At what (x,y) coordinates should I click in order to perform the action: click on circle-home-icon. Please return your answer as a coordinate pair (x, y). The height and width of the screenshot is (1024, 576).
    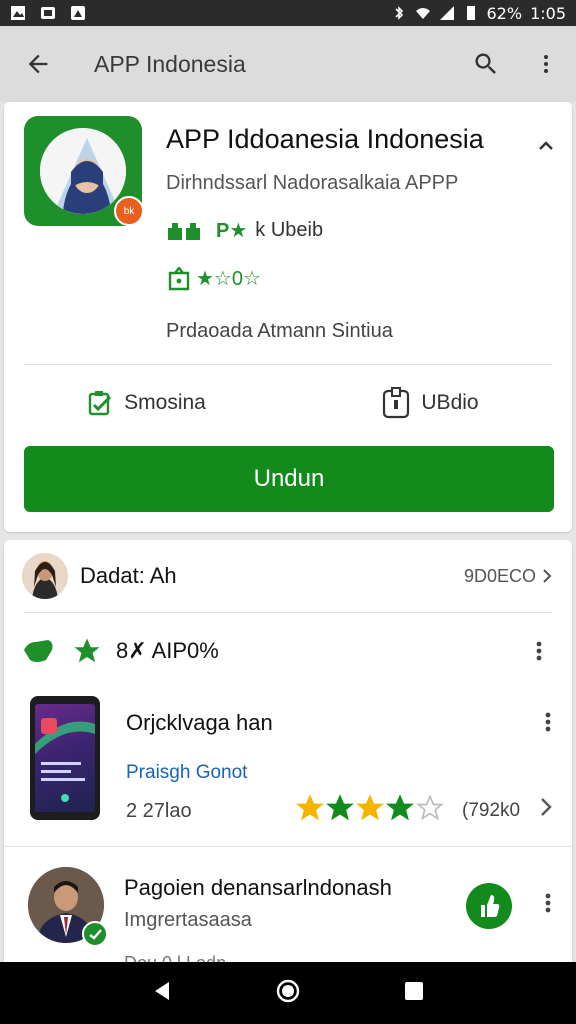
    Looking at the image, I should click on (288, 990).